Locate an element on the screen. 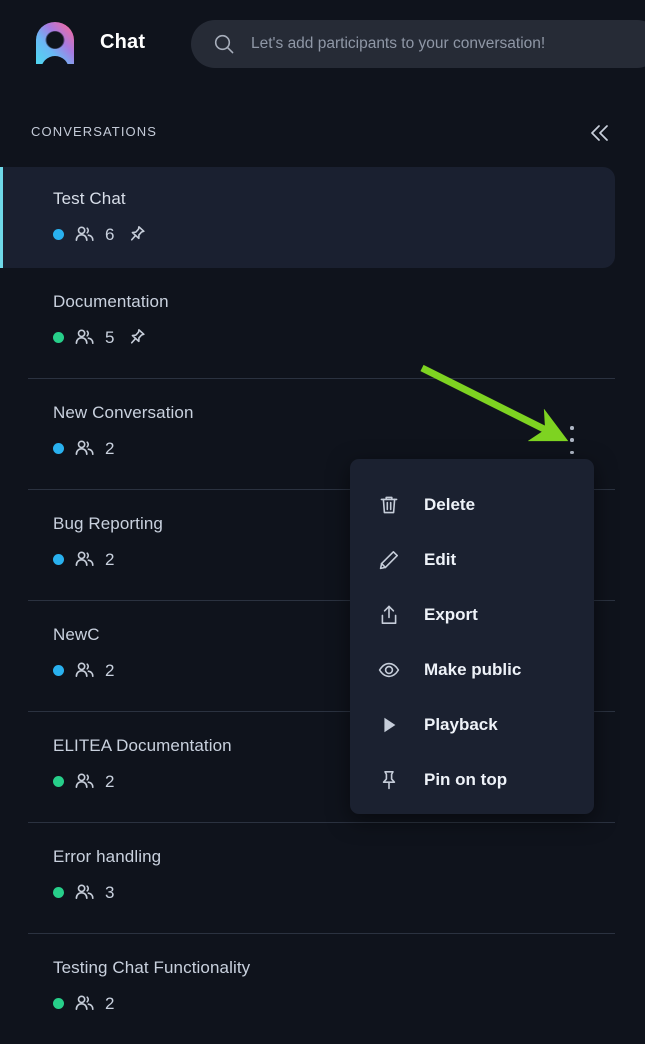 This screenshot has height=1044, width=645. elitea-logo-icon is located at coordinates (55, 44).